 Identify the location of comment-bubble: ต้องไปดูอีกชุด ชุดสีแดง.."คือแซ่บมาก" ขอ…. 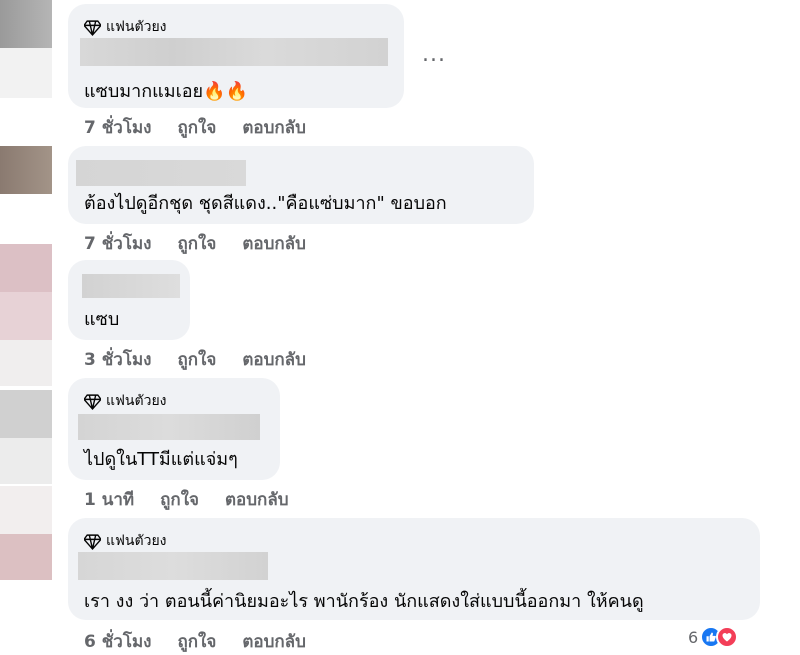
(301, 185).